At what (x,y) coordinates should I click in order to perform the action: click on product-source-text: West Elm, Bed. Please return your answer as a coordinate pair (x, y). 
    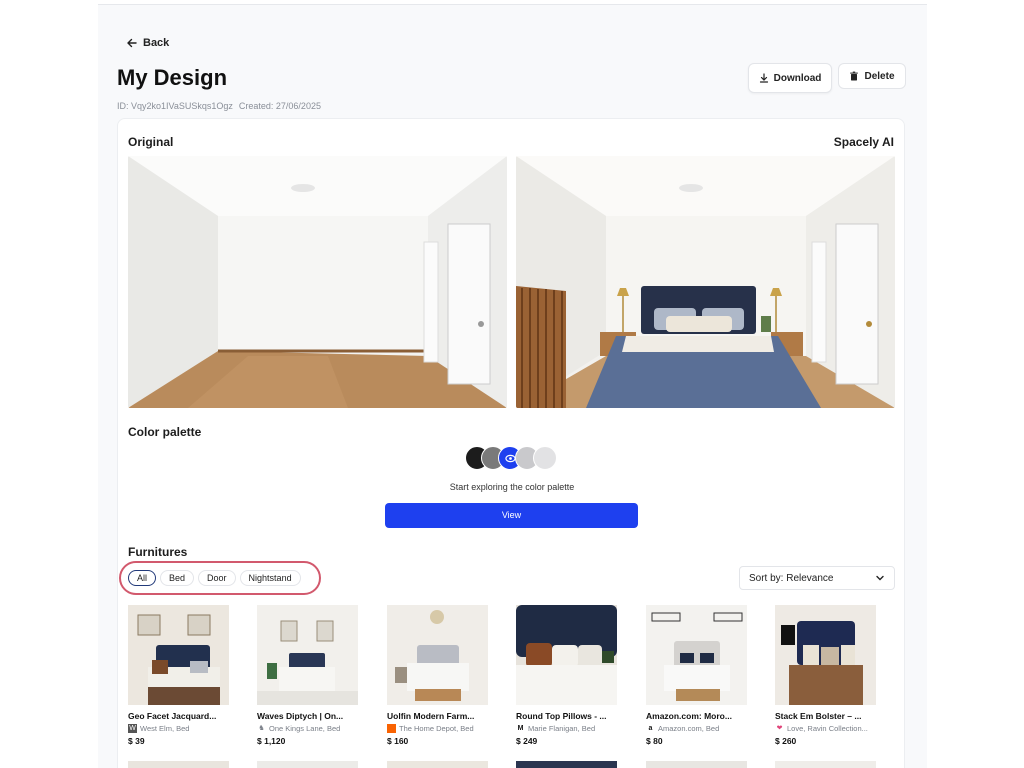
    Looking at the image, I should click on (165, 728).